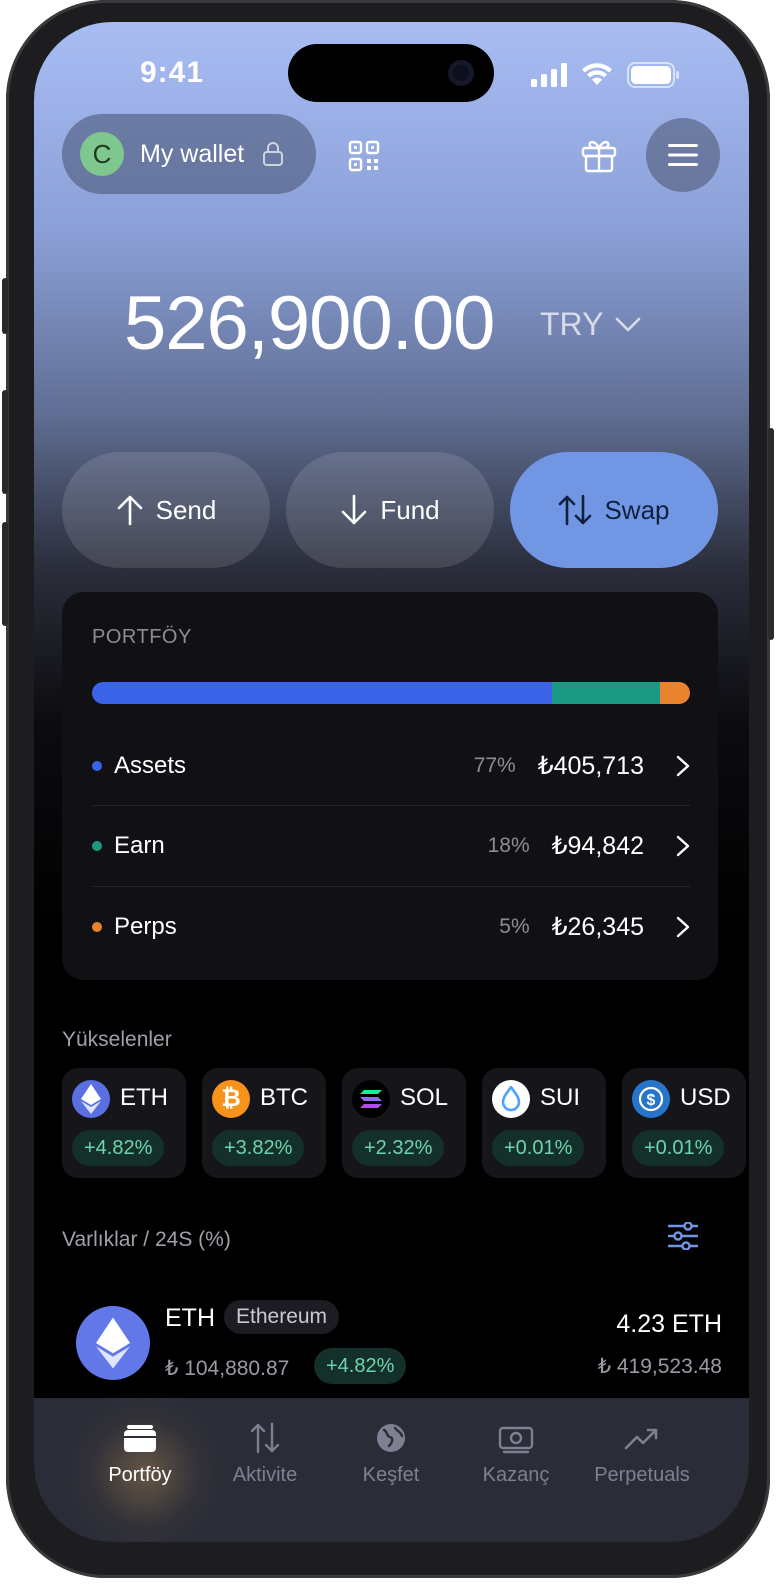 Image resolution: width=782 pixels, height=1588 pixels. Describe the element at coordinates (511, 1099) in the screenshot. I see `sui-icon` at that location.